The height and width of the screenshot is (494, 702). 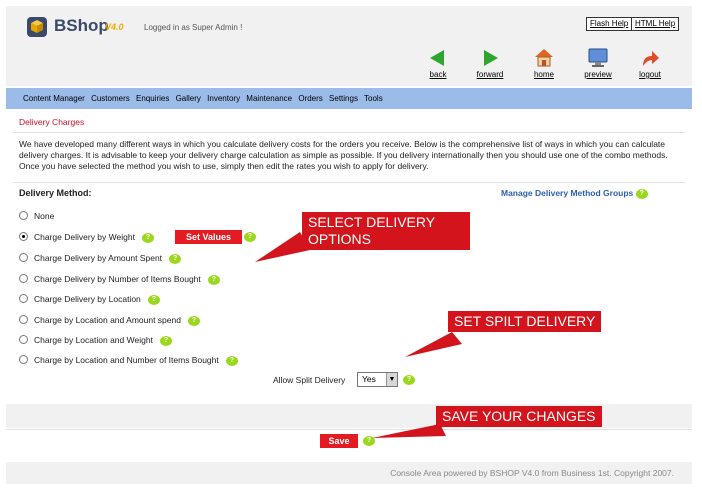 I want to click on menu-item-enquiries: Enquiries, so click(x=152, y=98).